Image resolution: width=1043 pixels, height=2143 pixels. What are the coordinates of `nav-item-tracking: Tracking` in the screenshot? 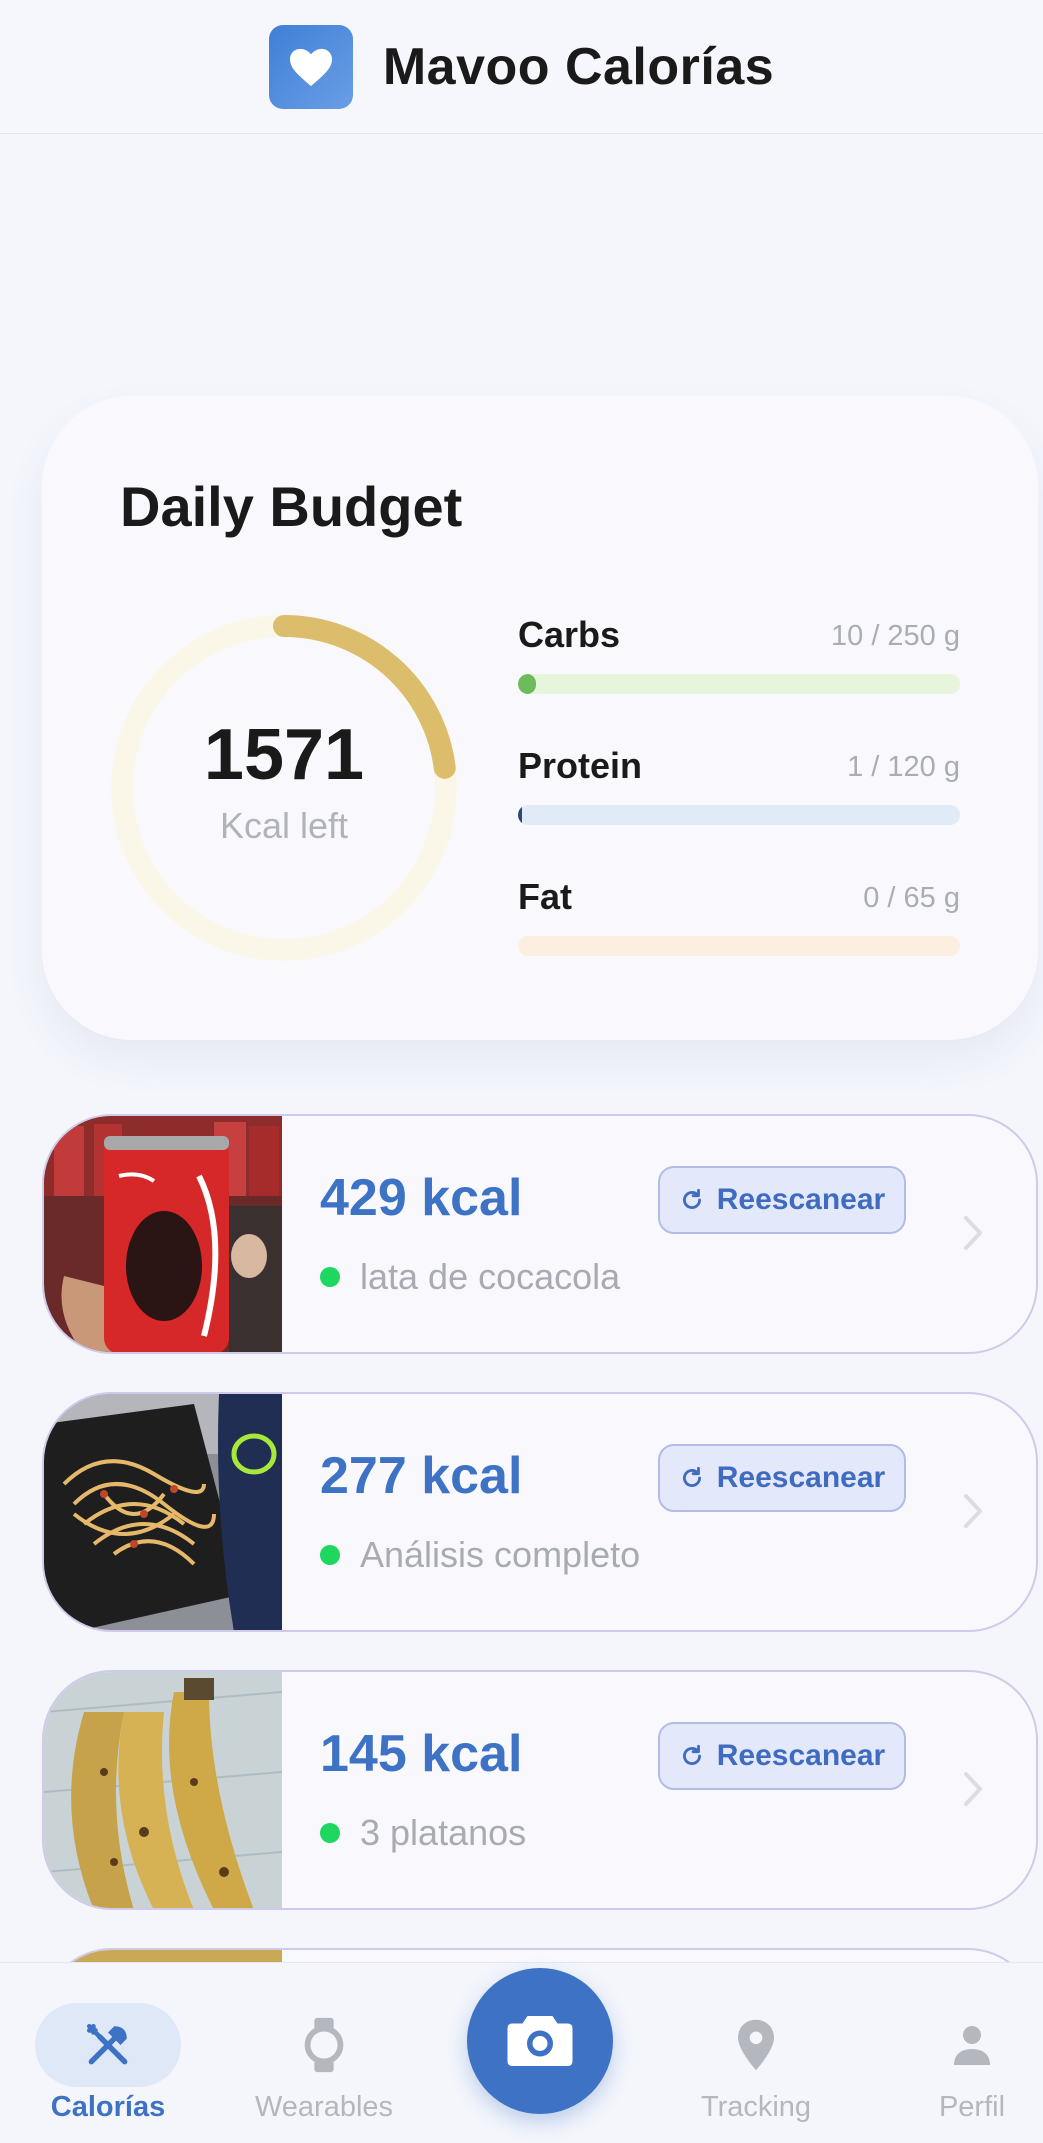 It's located at (756, 2053).